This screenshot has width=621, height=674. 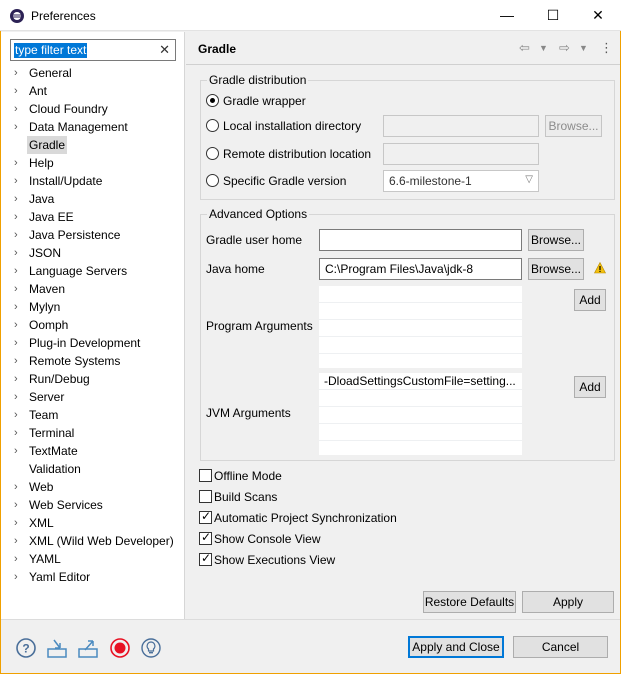 What do you see at coordinates (212, 180) in the screenshot?
I see `radio-specific-version` at bounding box center [212, 180].